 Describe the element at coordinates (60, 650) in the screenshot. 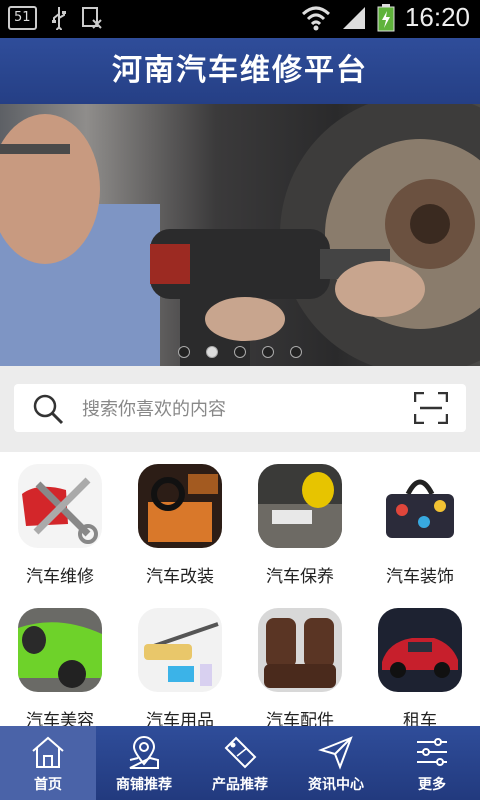

I see `car-wash-icon` at that location.